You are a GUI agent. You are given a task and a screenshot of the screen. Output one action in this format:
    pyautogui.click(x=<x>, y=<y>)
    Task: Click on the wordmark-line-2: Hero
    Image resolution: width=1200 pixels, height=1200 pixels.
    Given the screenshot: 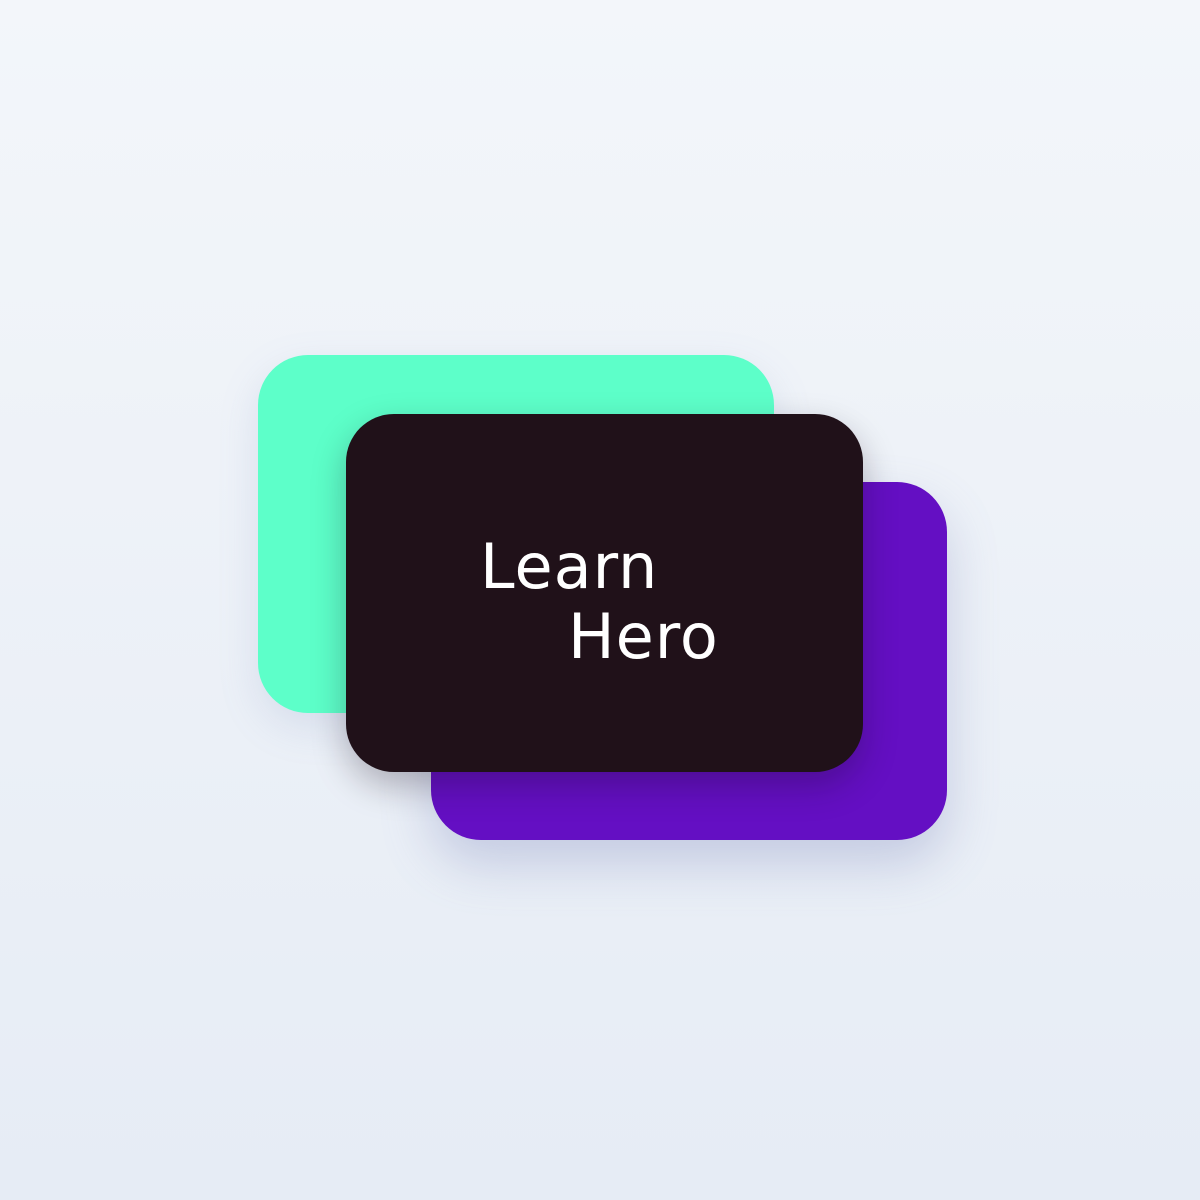 What is the action you would take?
    pyautogui.click(x=643, y=636)
    